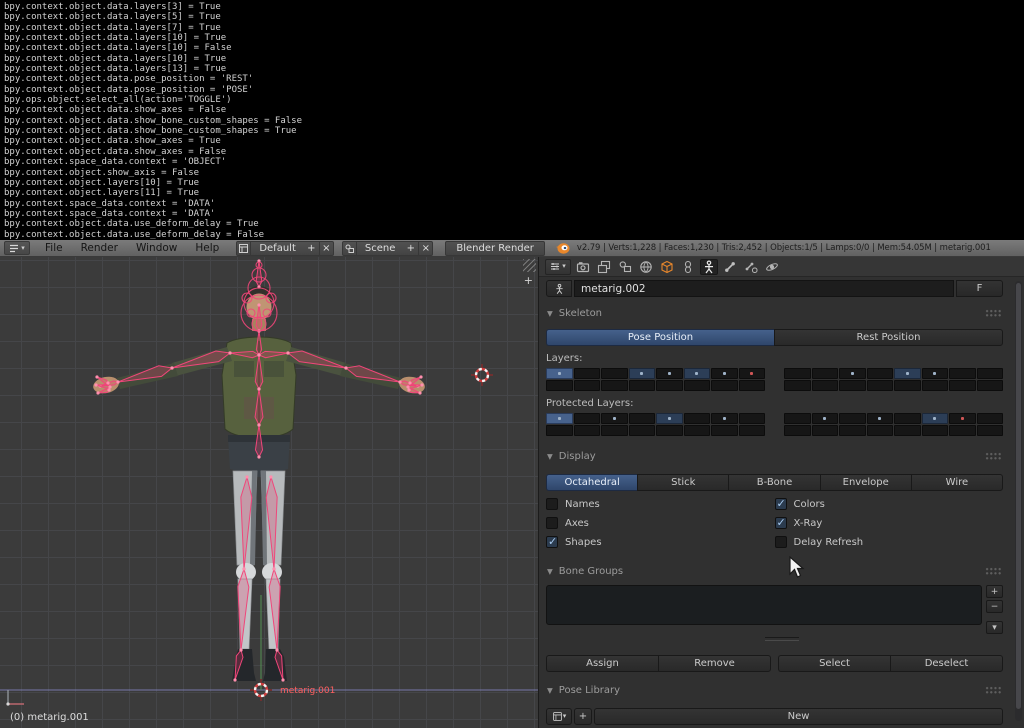  I want to click on armature-name-field: metarig.002, so click(764, 288).